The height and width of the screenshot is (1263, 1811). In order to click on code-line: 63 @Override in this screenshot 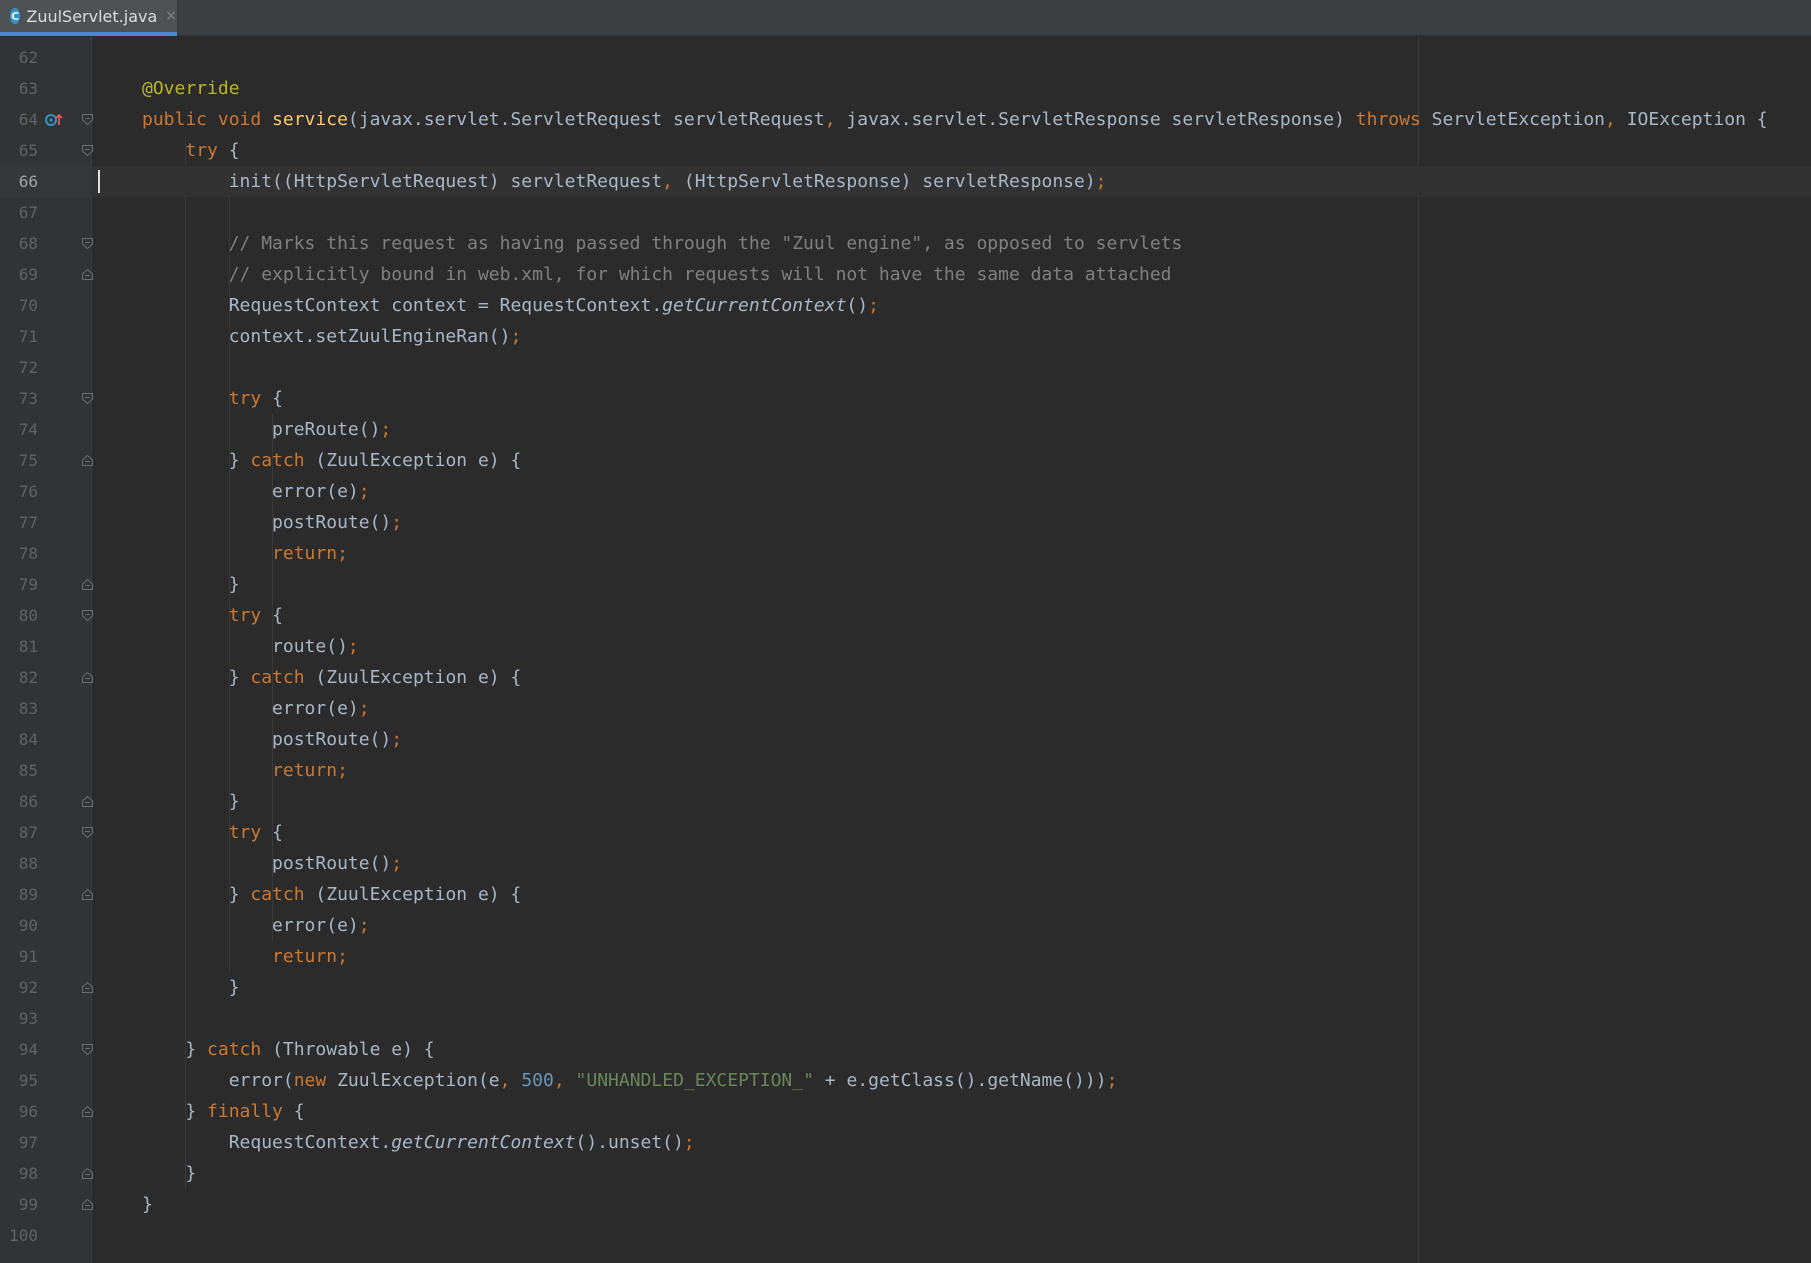, I will do `click(905, 88)`.